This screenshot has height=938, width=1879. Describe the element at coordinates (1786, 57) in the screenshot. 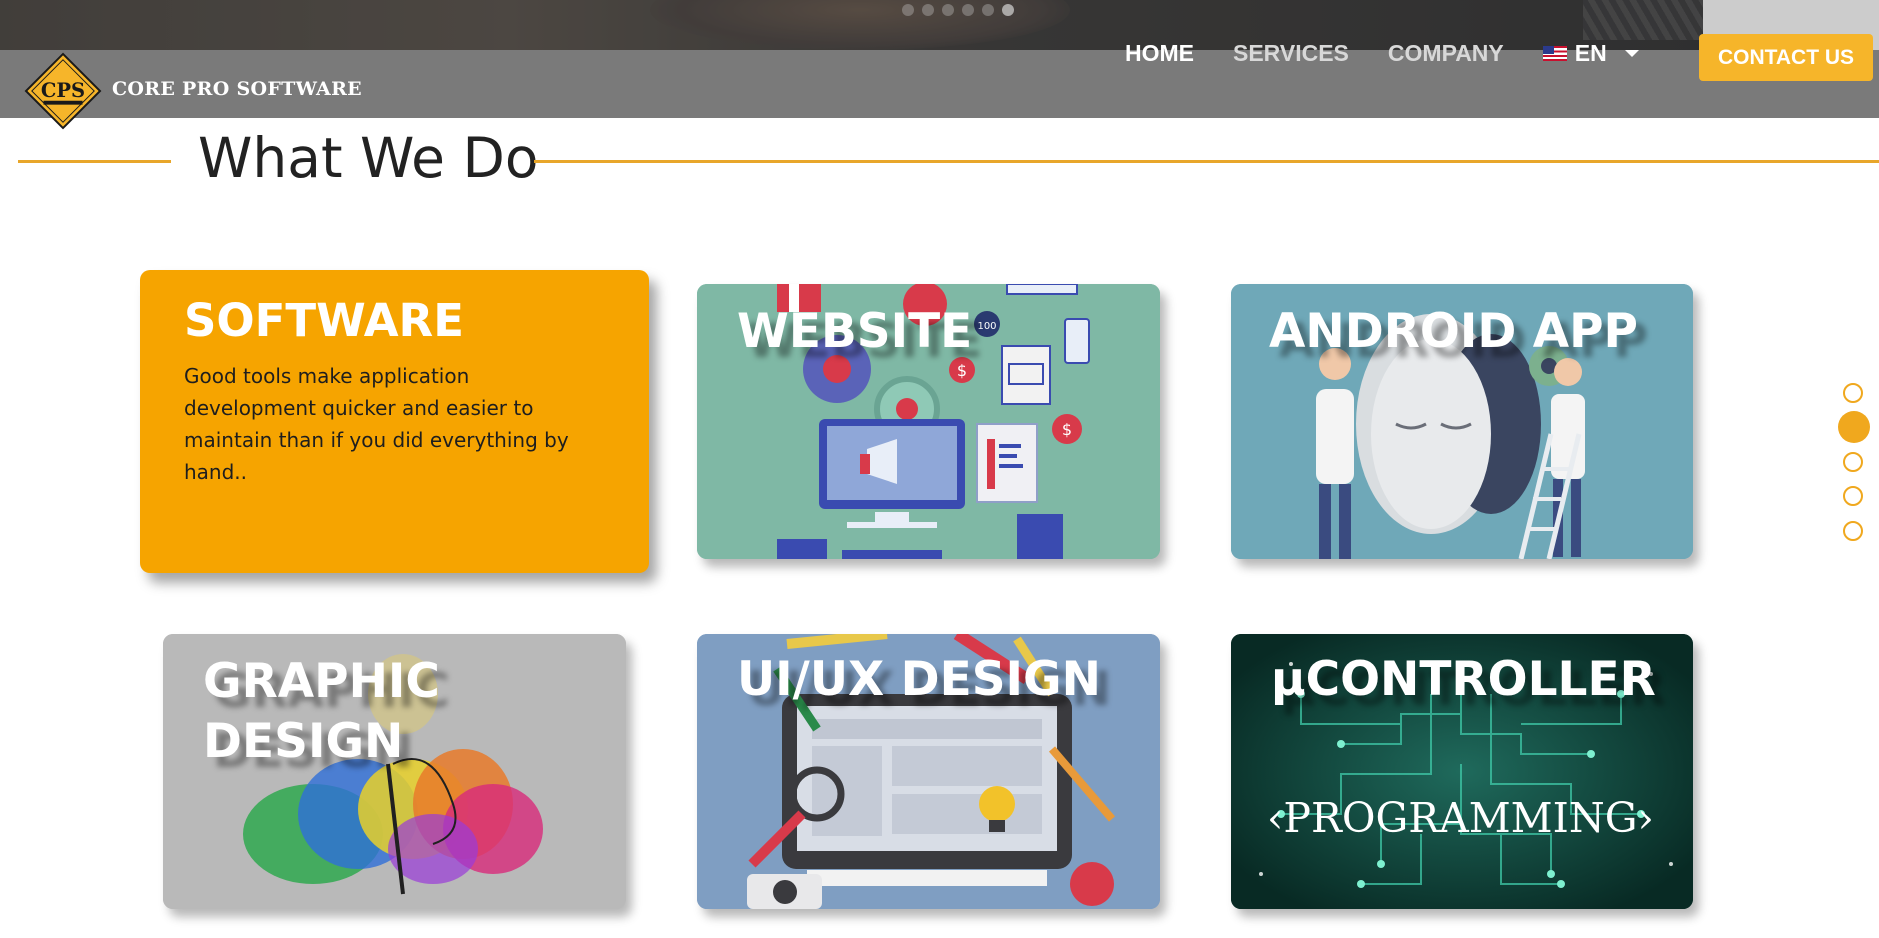

I see `contact-us-button: CONTACT US` at that location.